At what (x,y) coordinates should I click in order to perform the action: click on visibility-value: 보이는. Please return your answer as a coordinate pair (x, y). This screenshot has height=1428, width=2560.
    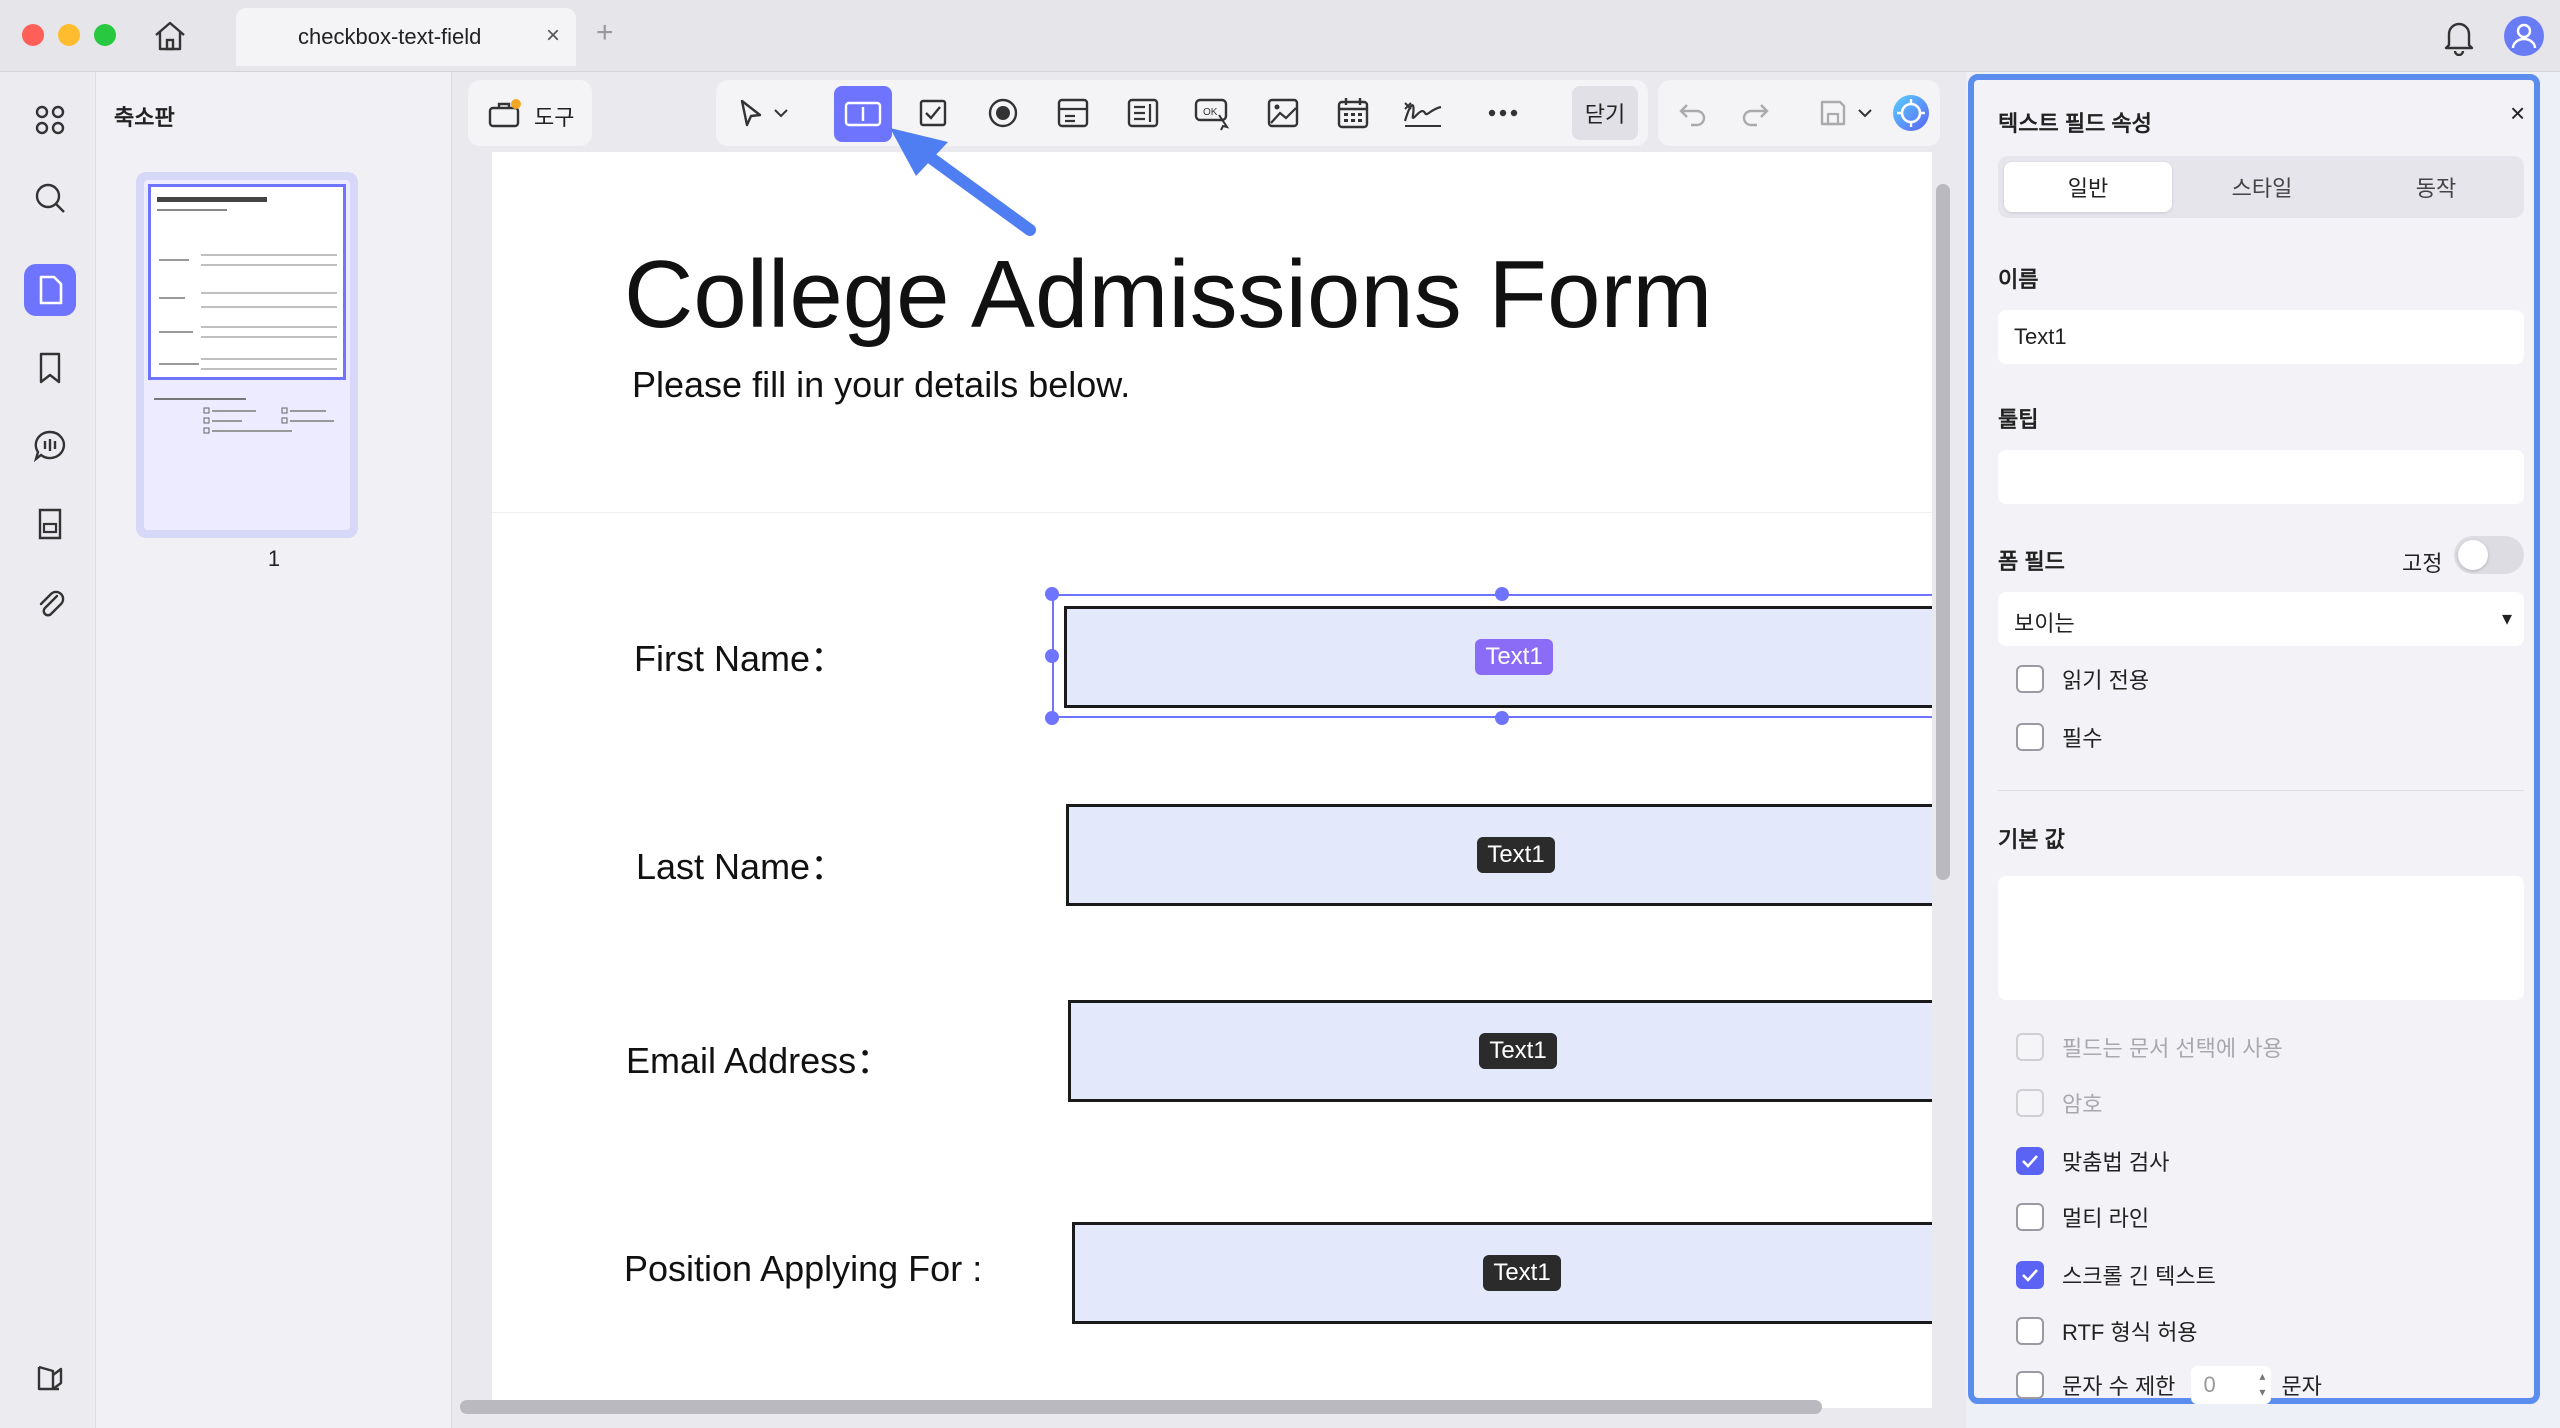
    Looking at the image, I should click on (2044, 623).